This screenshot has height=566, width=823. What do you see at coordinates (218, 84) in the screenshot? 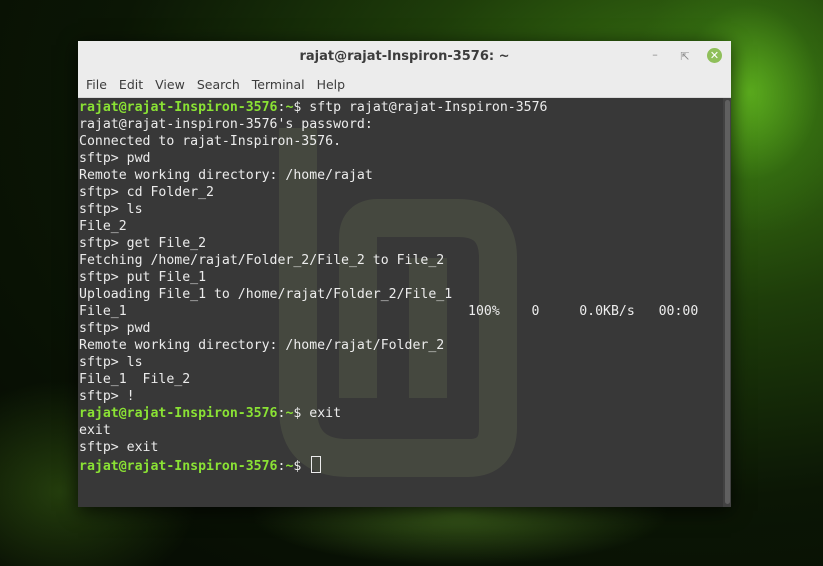
I see `menu-search: Search` at bounding box center [218, 84].